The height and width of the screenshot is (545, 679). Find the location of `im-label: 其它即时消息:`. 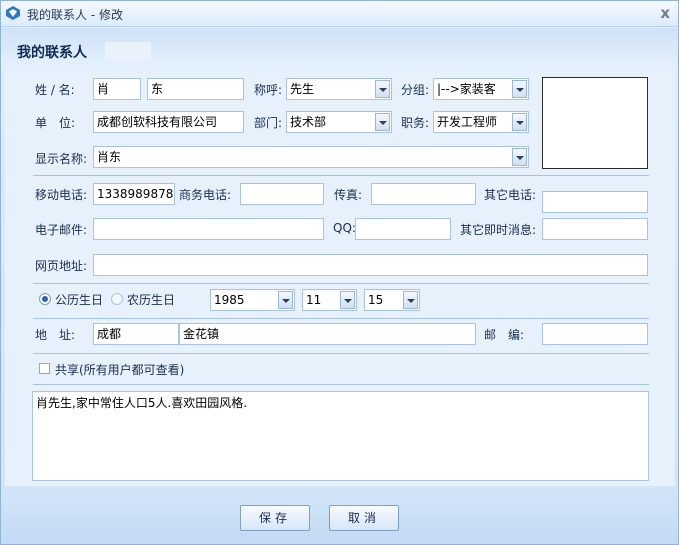

im-label: 其它即时消息: is located at coordinates (498, 230).